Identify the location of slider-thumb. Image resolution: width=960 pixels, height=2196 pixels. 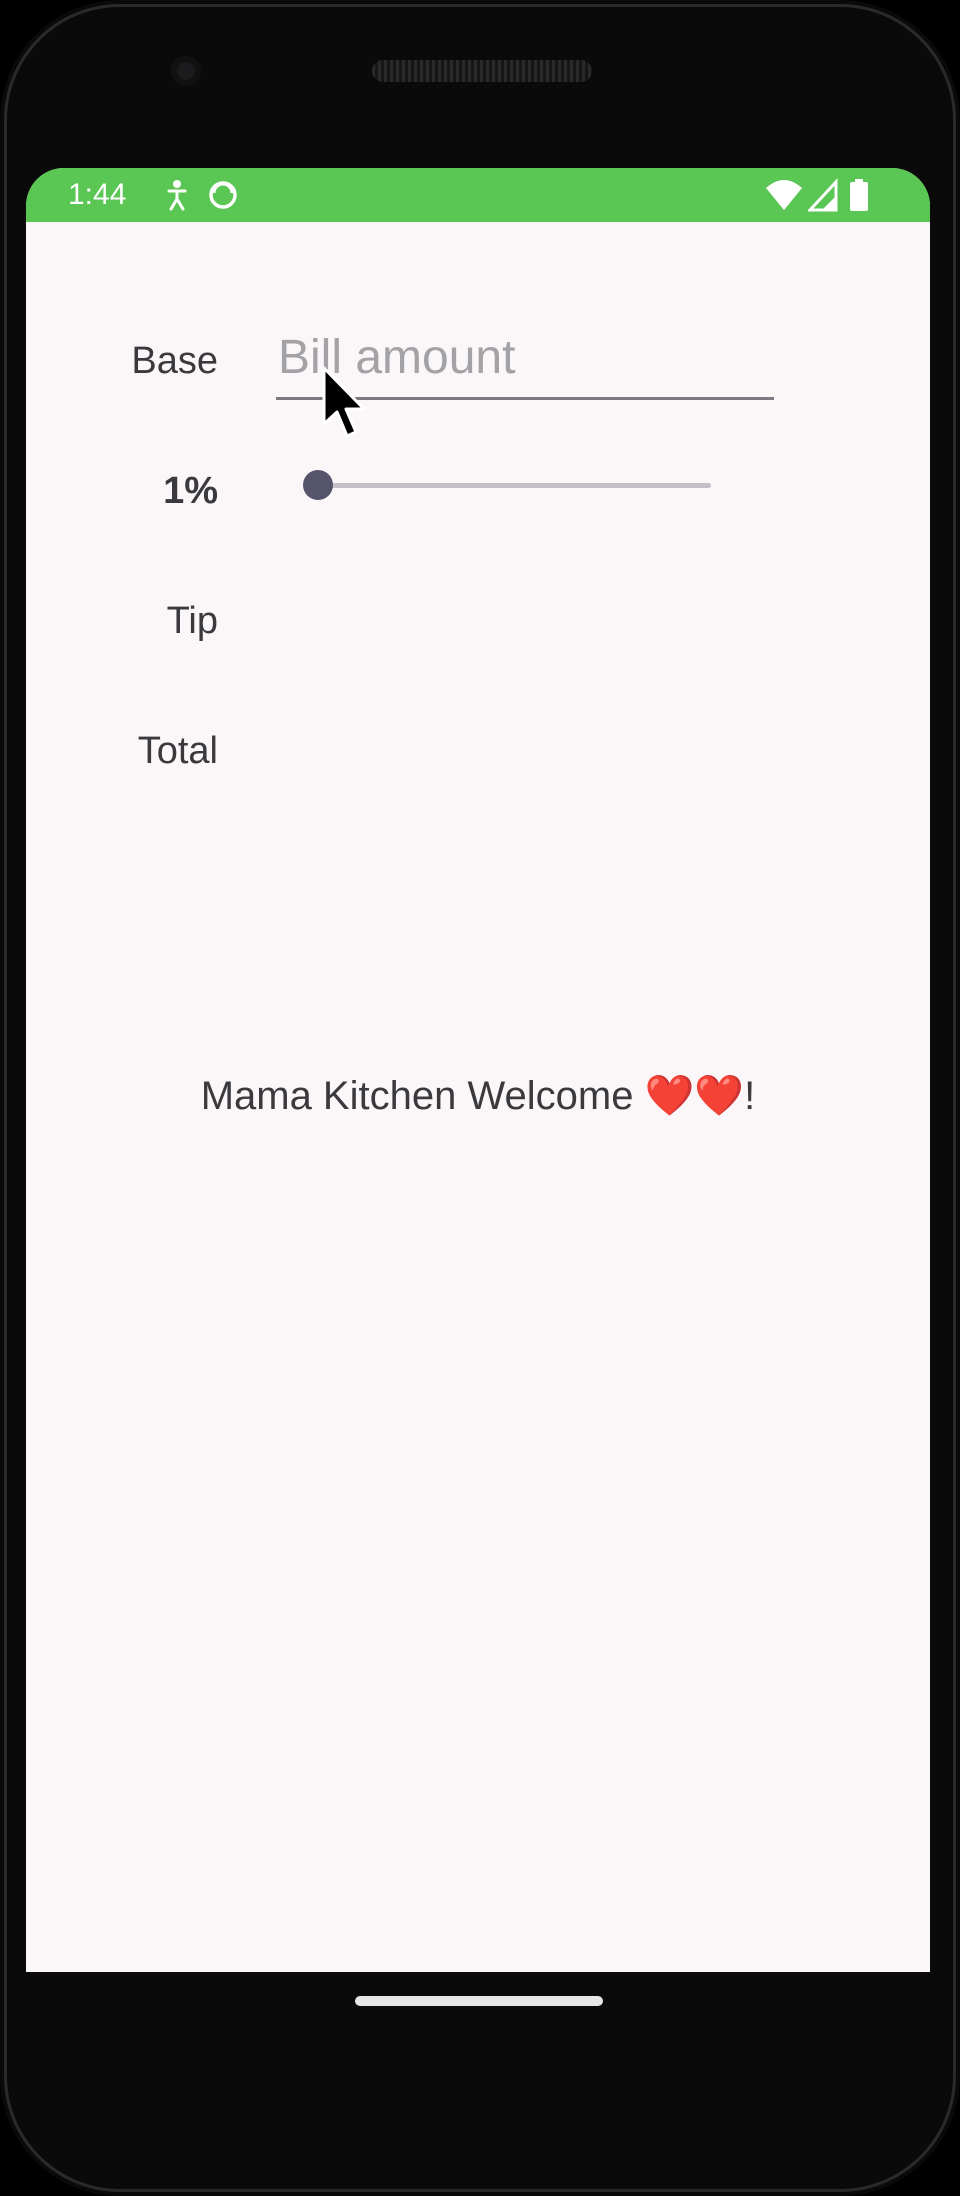
(318, 485).